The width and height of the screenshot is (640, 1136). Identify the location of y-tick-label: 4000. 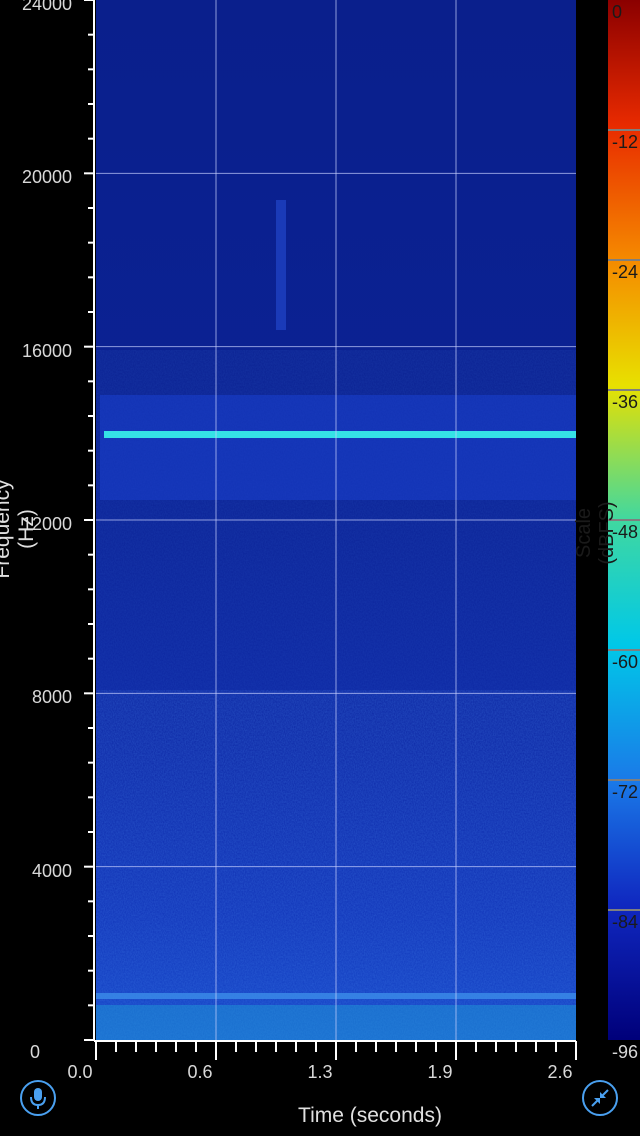
(51, 870).